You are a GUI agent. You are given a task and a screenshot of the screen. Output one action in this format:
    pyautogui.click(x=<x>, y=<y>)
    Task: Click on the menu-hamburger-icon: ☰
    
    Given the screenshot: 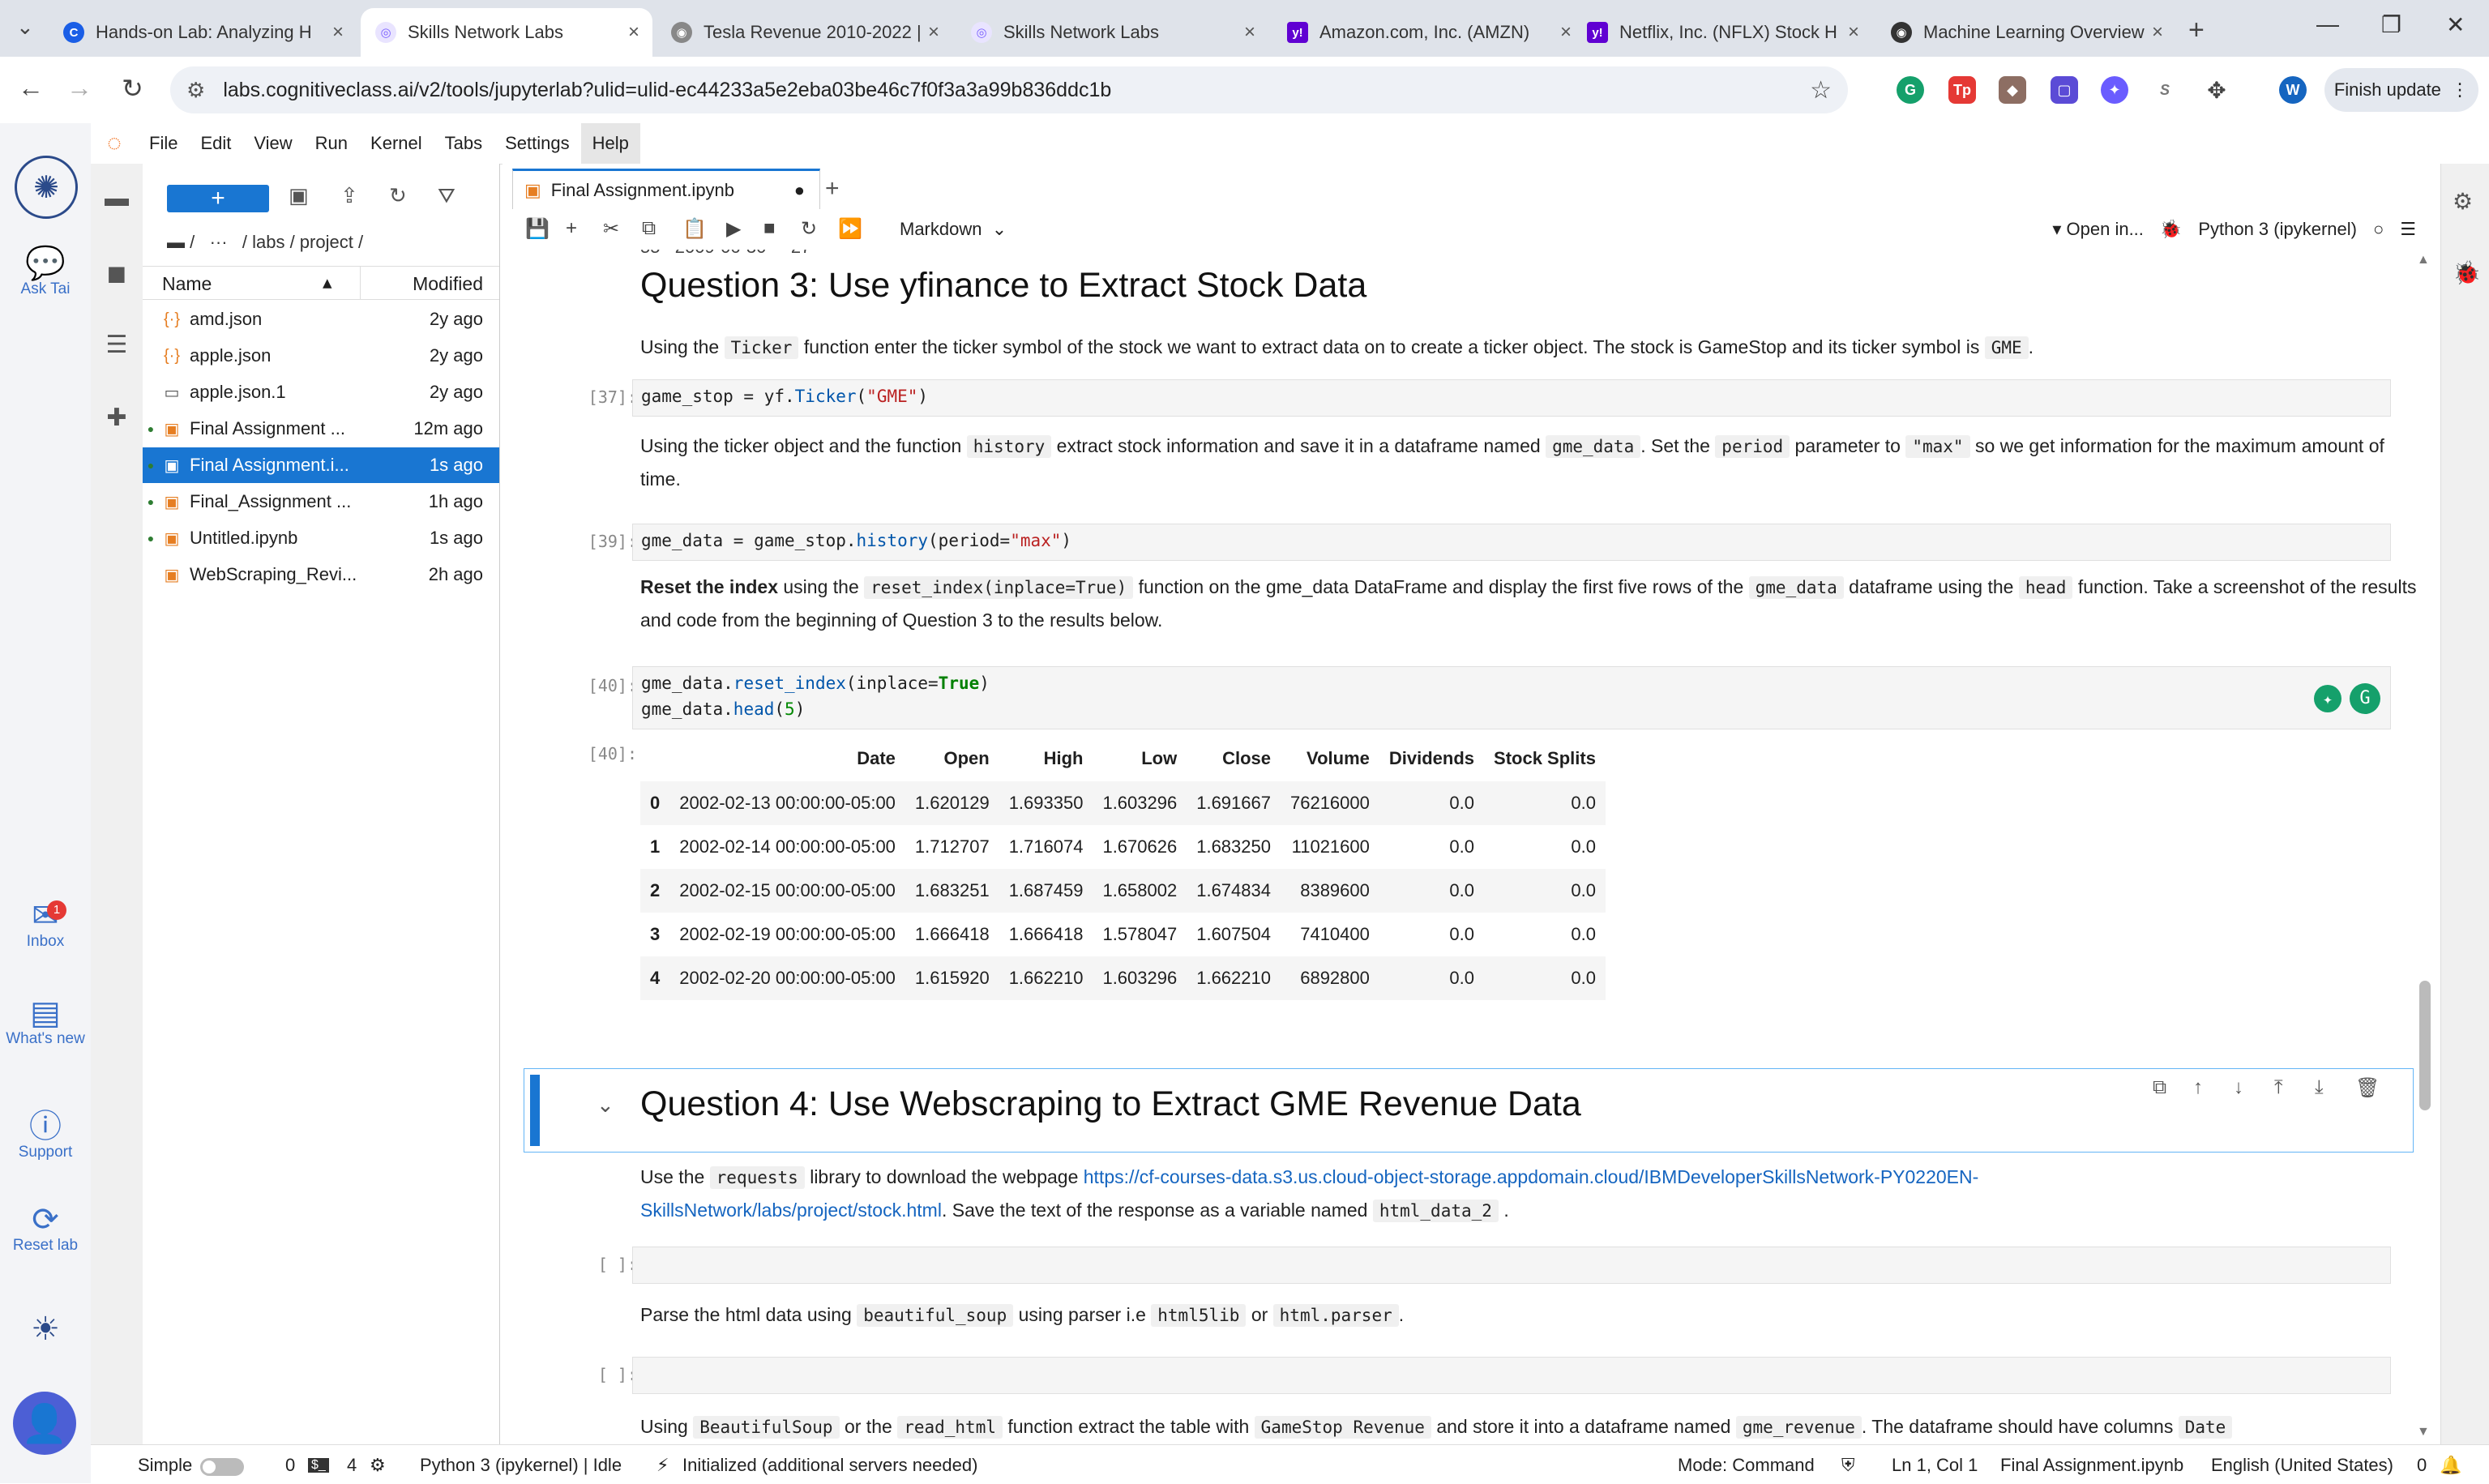 What is the action you would take?
    pyautogui.click(x=2408, y=229)
    